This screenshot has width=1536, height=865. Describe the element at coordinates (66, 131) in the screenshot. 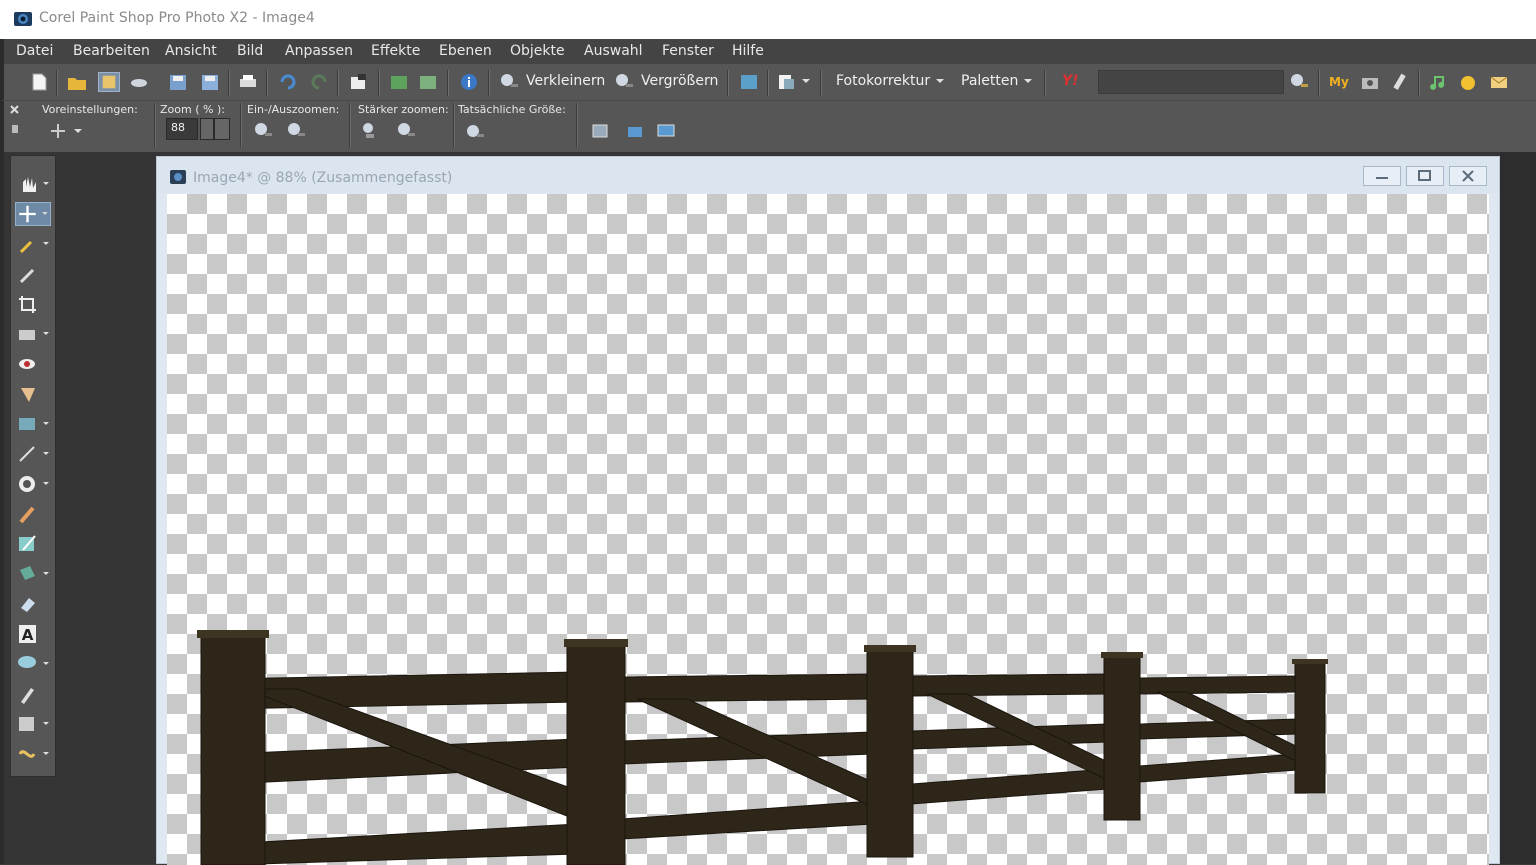

I see `presets-dropdown` at that location.